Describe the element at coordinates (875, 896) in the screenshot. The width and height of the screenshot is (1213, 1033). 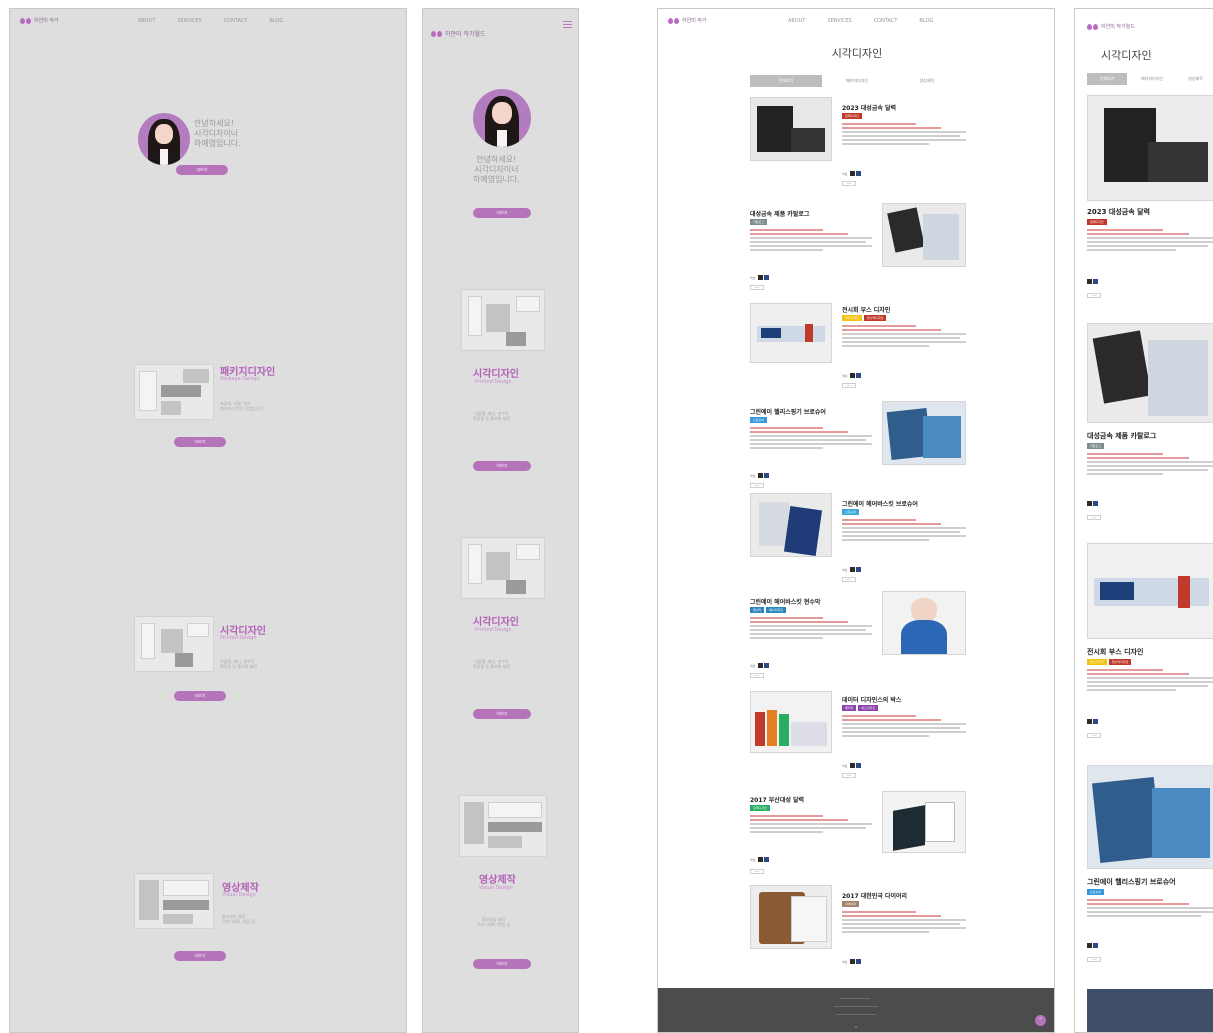
I see `portfolio-title: 2017 대한민국 다이어리` at that location.